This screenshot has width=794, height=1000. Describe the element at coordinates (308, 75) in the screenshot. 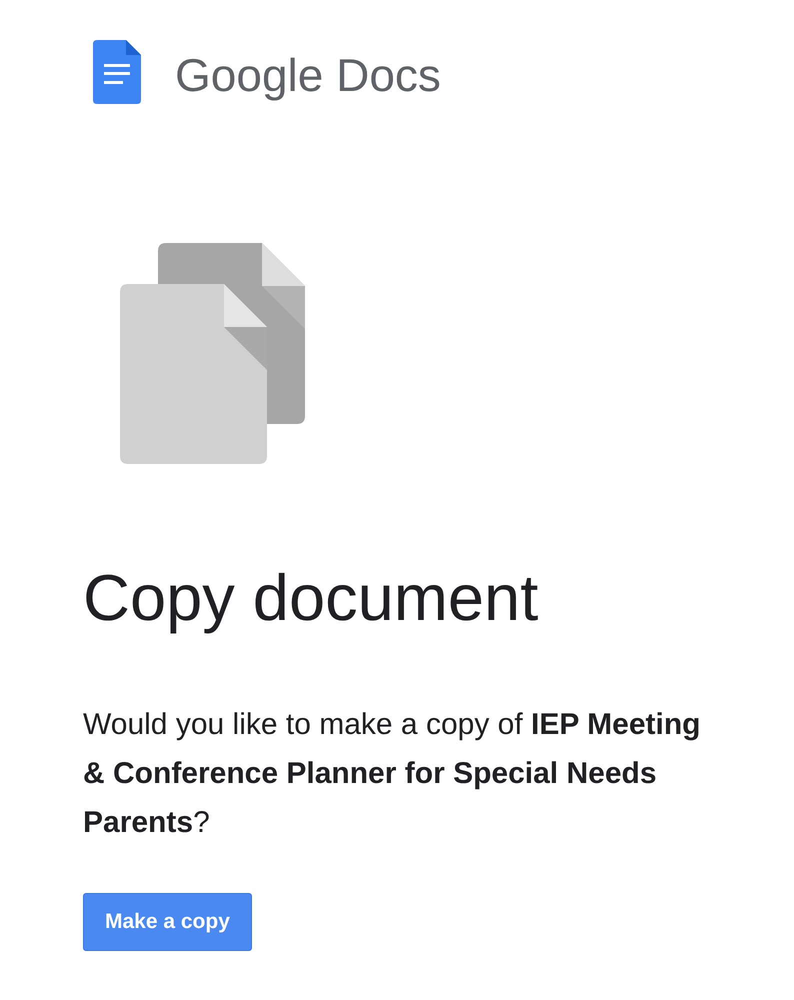

I see `product-name: Google Docs` at that location.